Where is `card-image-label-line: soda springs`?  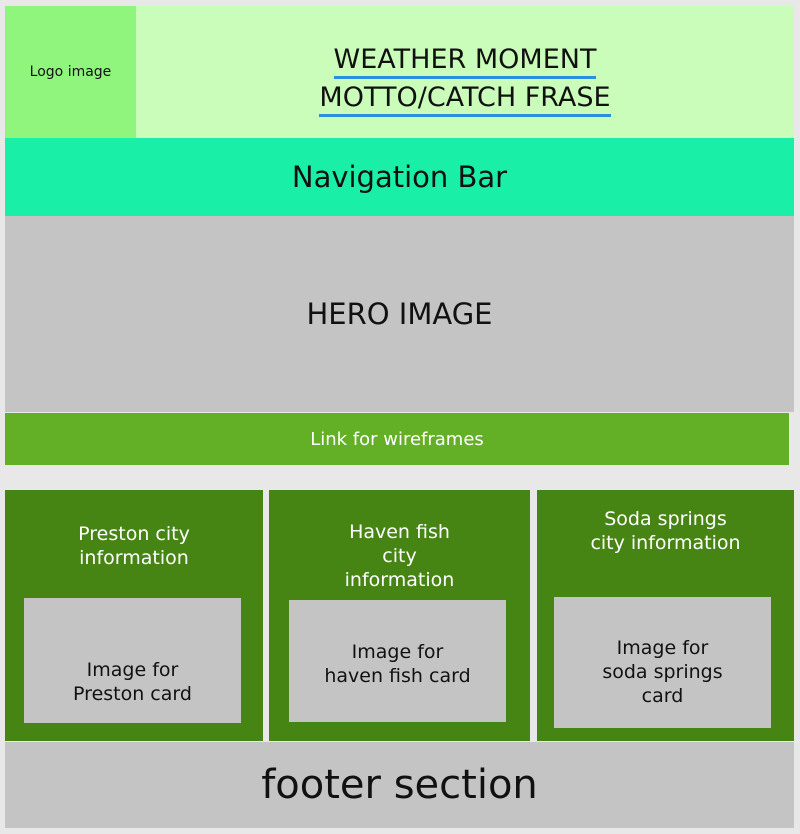 card-image-label-line: soda springs is located at coordinates (662, 672).